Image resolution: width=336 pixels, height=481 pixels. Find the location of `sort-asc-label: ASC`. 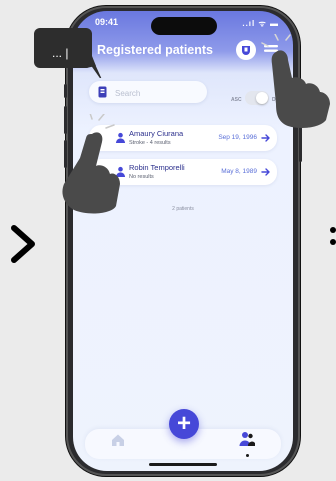

sort-asc-label: ASC is located at coordinates (236, 100).